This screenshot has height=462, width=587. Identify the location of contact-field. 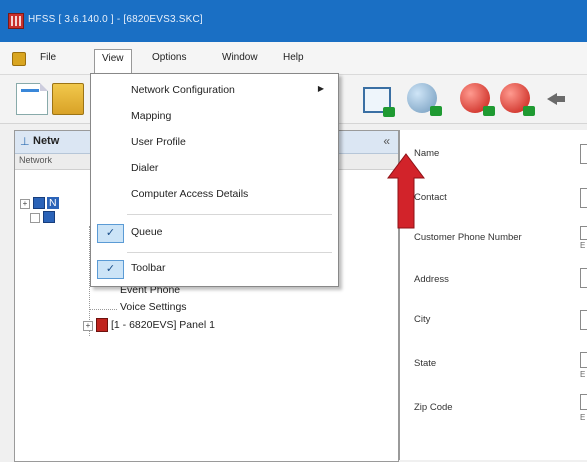
(583, 198).